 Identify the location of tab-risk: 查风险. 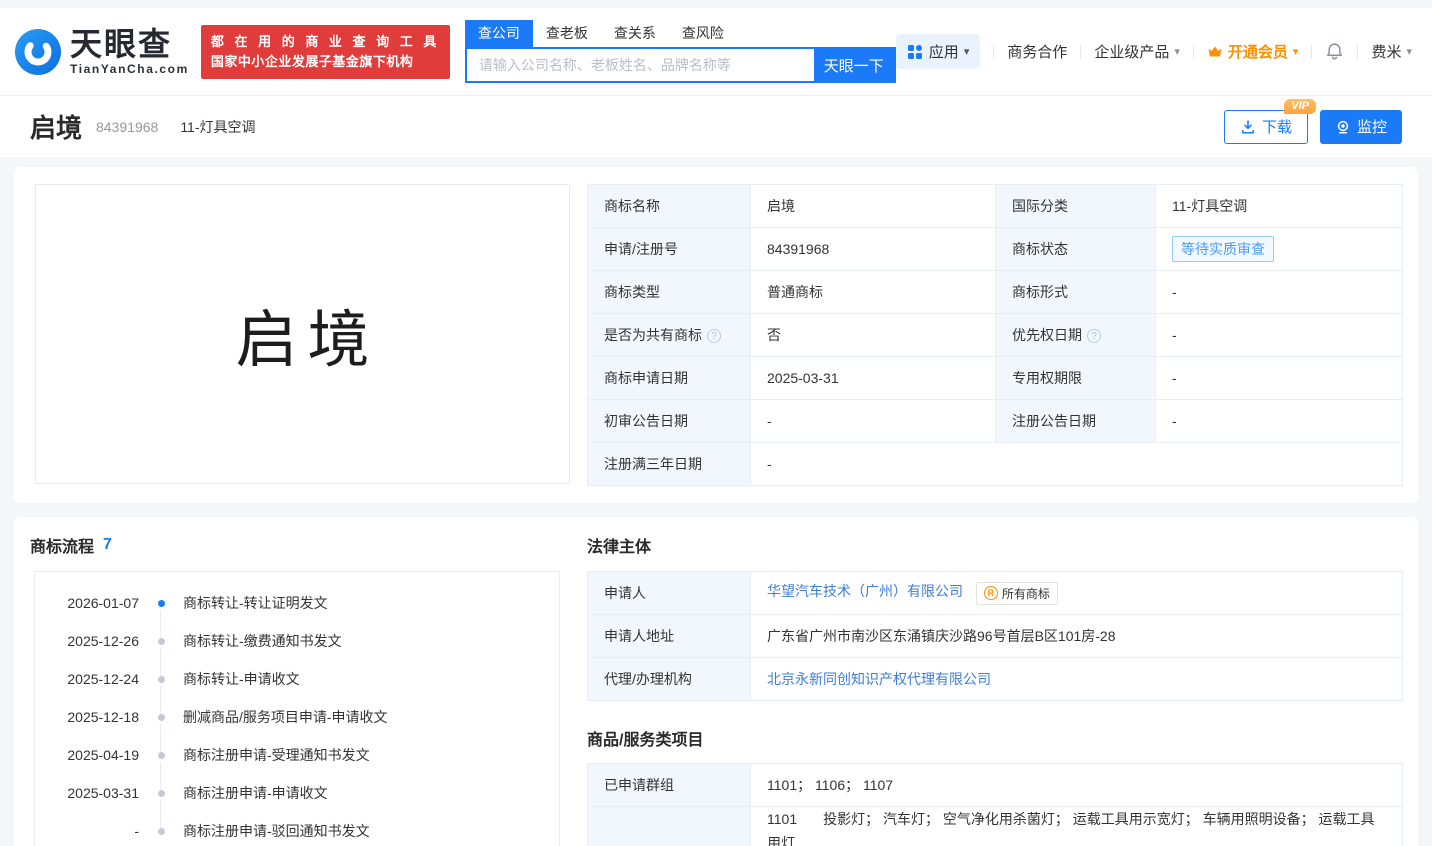
(703, 33).